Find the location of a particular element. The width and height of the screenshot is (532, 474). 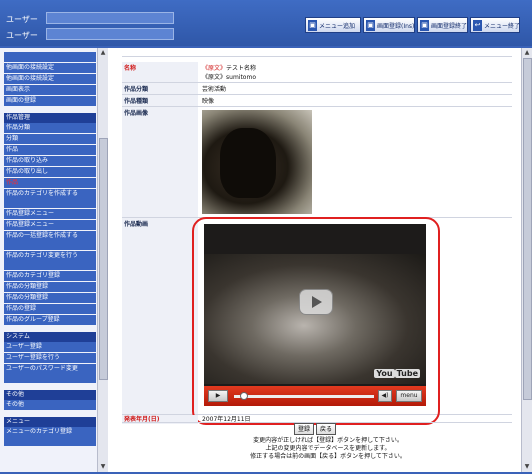

sidebar-item: 作品のカテゴリを作成する is located at coordinates (50, 199).